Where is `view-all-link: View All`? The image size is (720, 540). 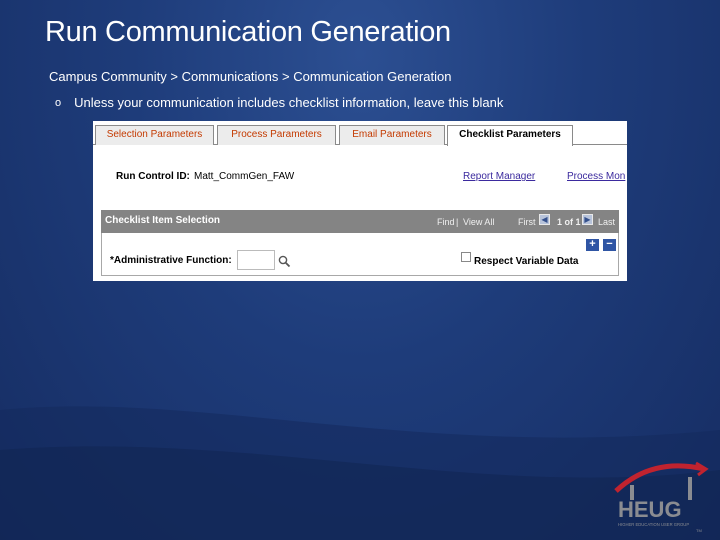
view-all-link: View All is located at coordinates (478, 222).